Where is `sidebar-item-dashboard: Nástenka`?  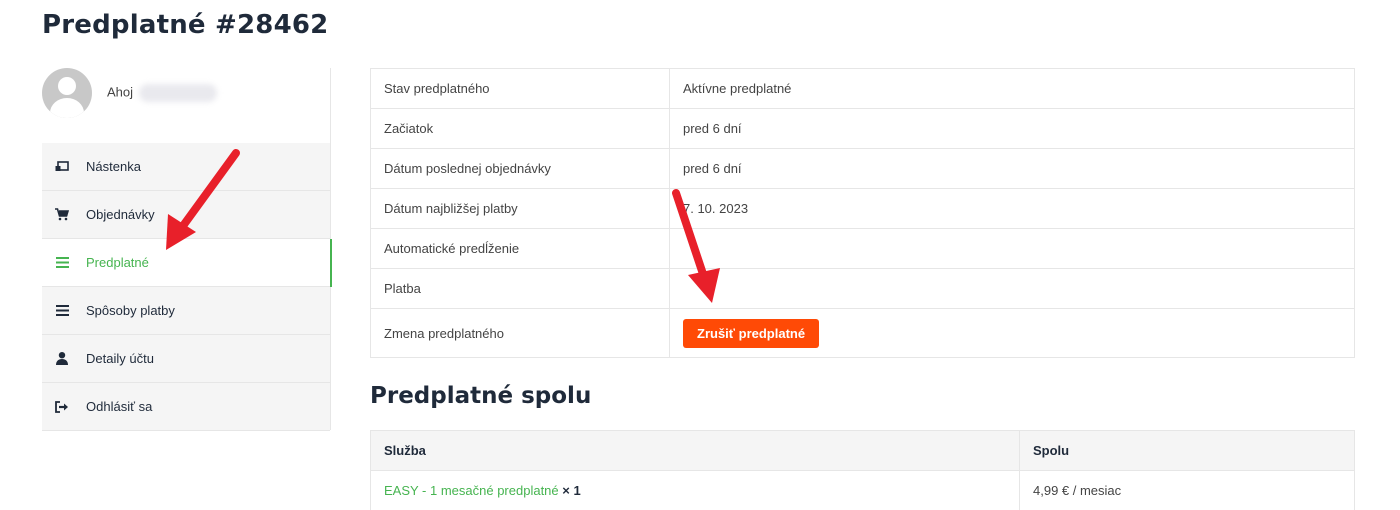 sidebar-item-dashboard: Nástenka is located at coordinates (186, 167).